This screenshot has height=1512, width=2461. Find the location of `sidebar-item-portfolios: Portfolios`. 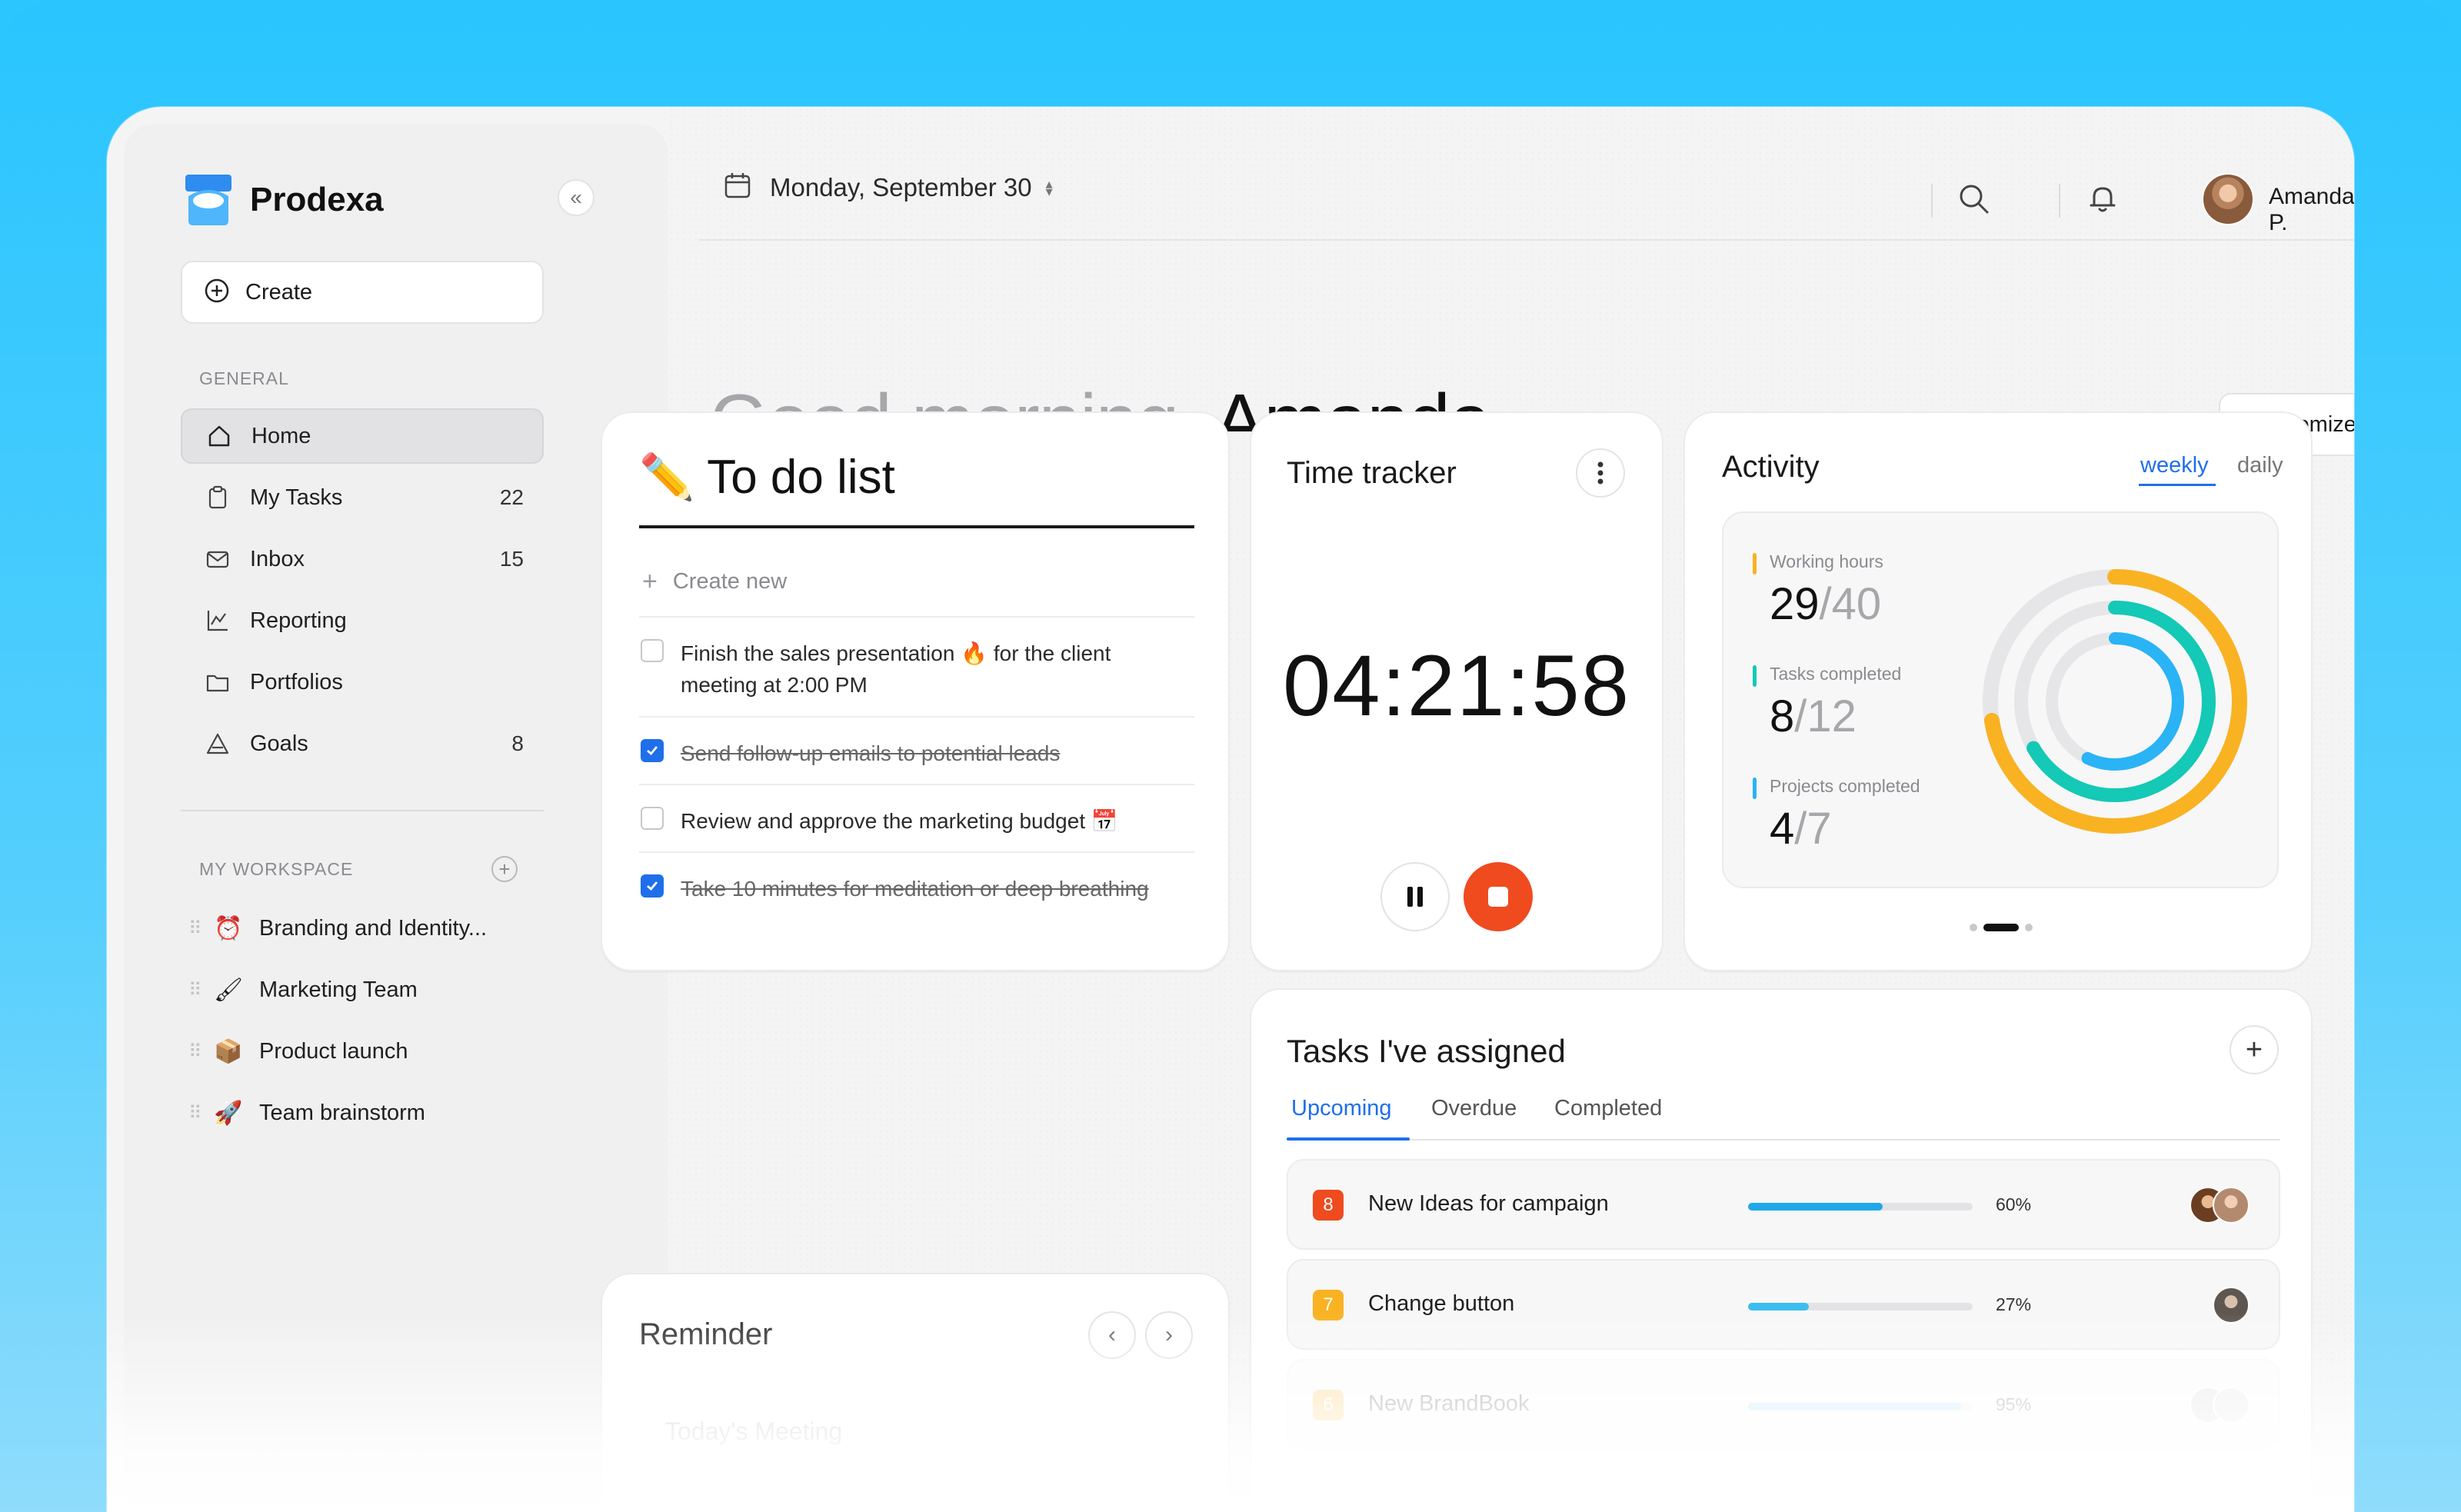

sidebar-item-portfolios: Portfolios is located at coordinates (362, 682).